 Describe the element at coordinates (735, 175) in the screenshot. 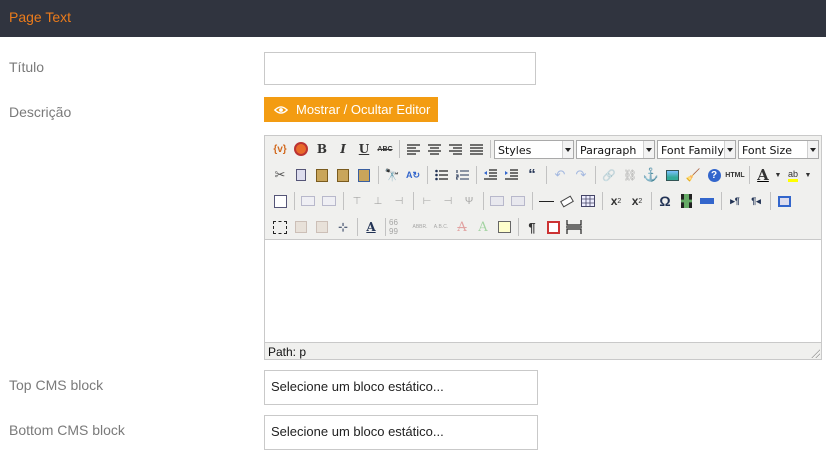

I see `html-source-button: HTML` at that location.